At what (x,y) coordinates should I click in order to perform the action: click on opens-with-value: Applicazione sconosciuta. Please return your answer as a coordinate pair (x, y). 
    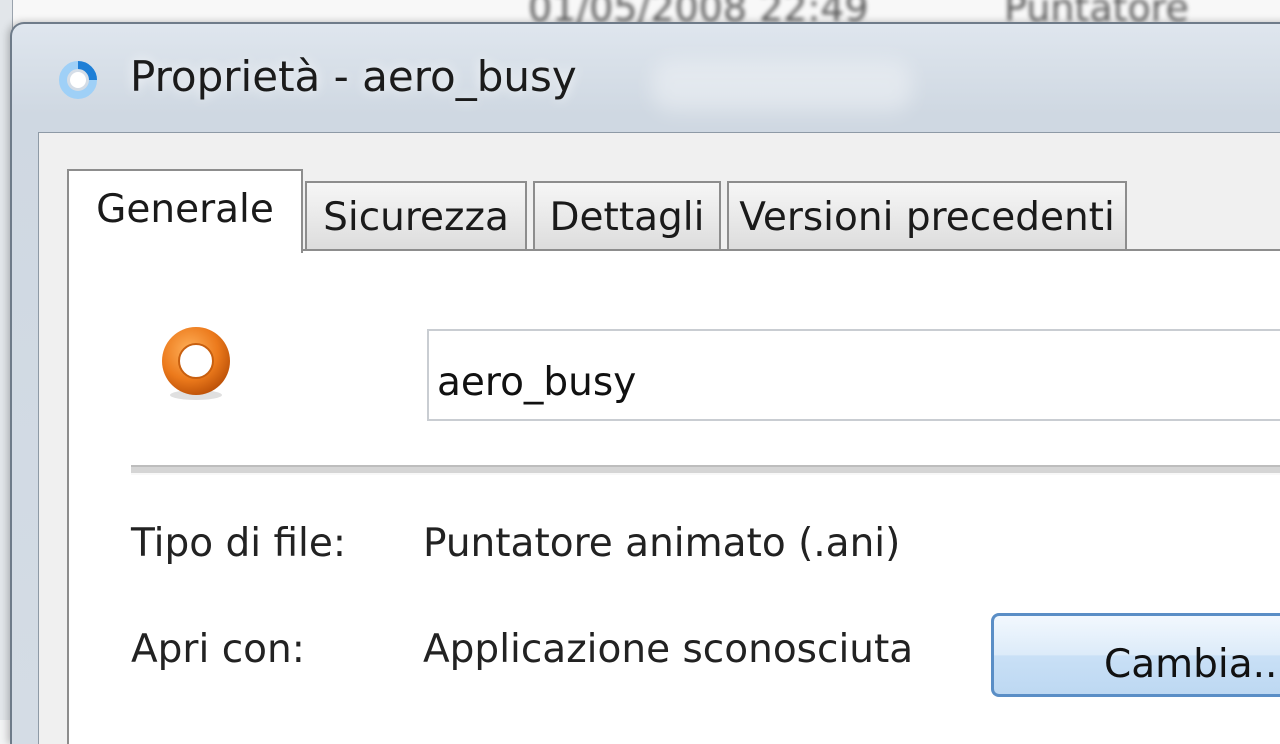
    Looking at the image, I should click on (668, 649).